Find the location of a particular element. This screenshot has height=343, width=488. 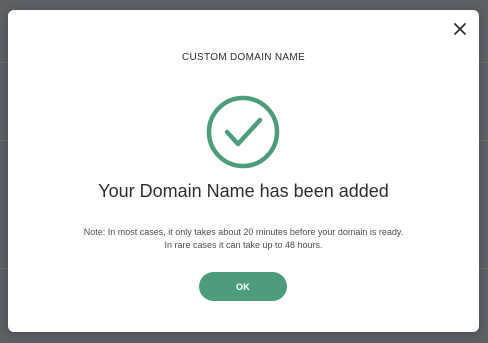

close-icon is located at coordinates (460, 29).